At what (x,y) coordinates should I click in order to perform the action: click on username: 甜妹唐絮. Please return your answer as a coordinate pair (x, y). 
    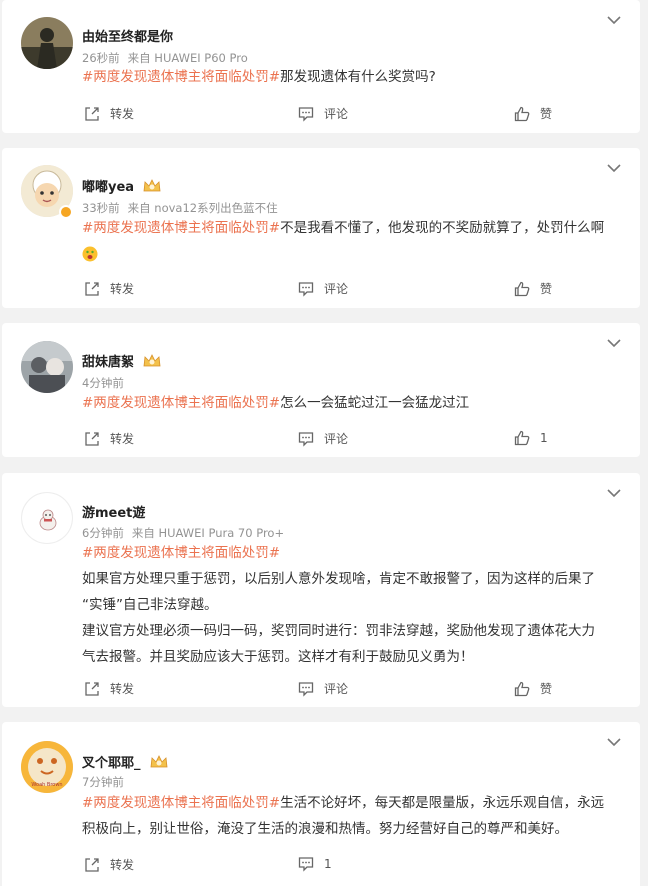
    Looking at the image, I should click on (108, 360).